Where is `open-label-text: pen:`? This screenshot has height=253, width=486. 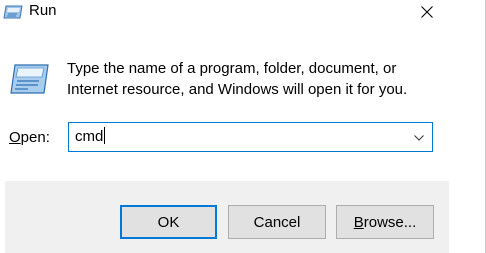 open-label-text: pen: is located at coordinates (35, 137).